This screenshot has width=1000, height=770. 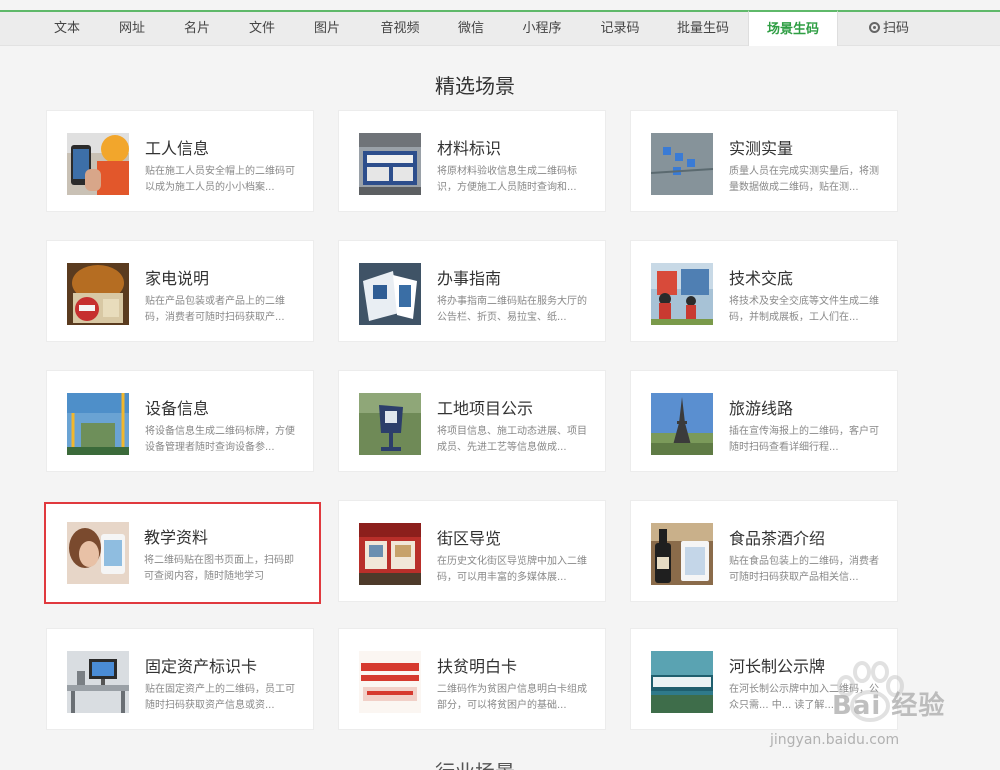 What do you see at coordinates (682, 682) in the screenshot?
I see `river-chief-thumbnail` at bounding box center [682, 682].